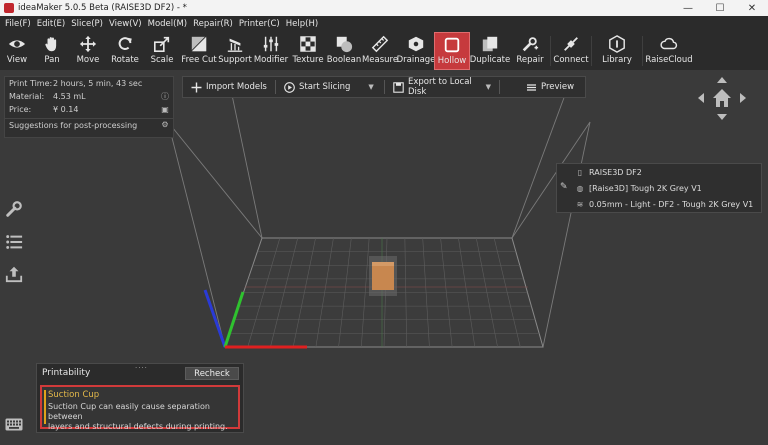 This screenshot has width=768, height=445. Describe the element at coordinates (125, 60) in the screenshot. I see `tool-rotate-label: Rotate` at that location.